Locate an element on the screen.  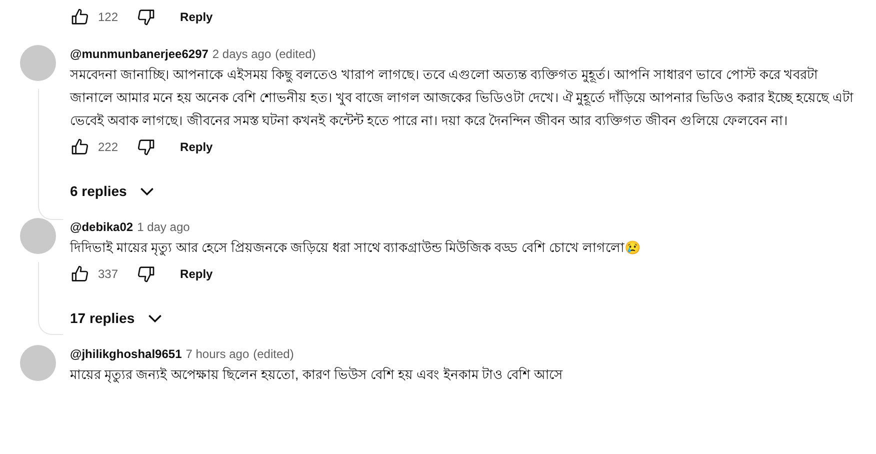
comment-text: সমবেদনা জানাচ্ছি। আপনাকে এইসময় কিছু বলতেও খারাপ লাগছে। তবে এগুলো অত্যন্ত ব্যক্তিগত মুহূর্ত। আপনি সাধারণ ভাবে পোস্ট করে খবরটা জানালে আমার মনে হয় অনেক বেশি শোভনীয় হত। খুব বাজে লাগল আজকের ভিডিওটা দেখে। ঐ মুহূর্তে দাঁড়িয়ে আপনার ভিডিও করার ইচ্ছে হয়েছে এটা ভেবেই অবাক লাগছে। জীবনের সমস্ত ঘটনা কখনই কন্টেন্ট হতে পারে না। দয়া করে দৈনন্দিন জীবন আর ব্যক্তিগত জীবন গুলিয়ে ফেলবেন না। is located at coordinates (462, 98).